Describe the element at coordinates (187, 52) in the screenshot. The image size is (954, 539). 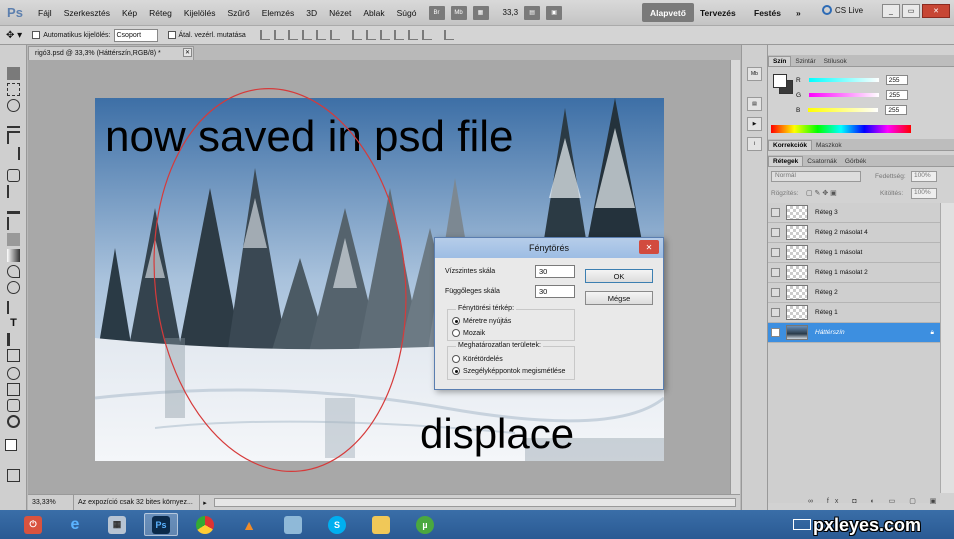
I see `document-close-icon: ✕` at that location.